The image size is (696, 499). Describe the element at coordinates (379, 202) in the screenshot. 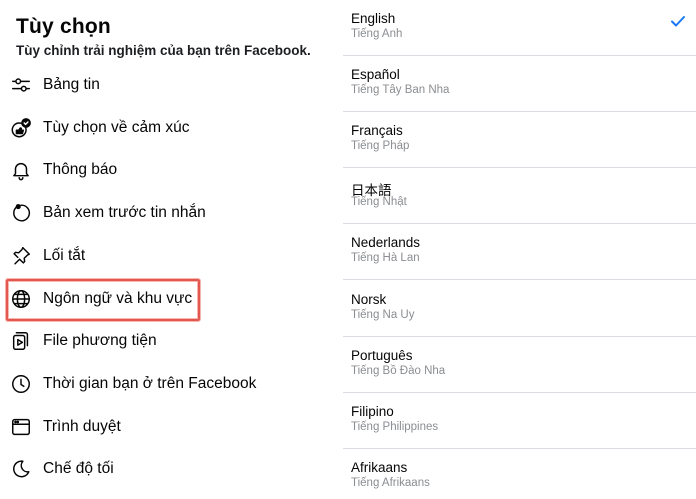

I see `language-native-name: Tiếng Nhật` at that location.